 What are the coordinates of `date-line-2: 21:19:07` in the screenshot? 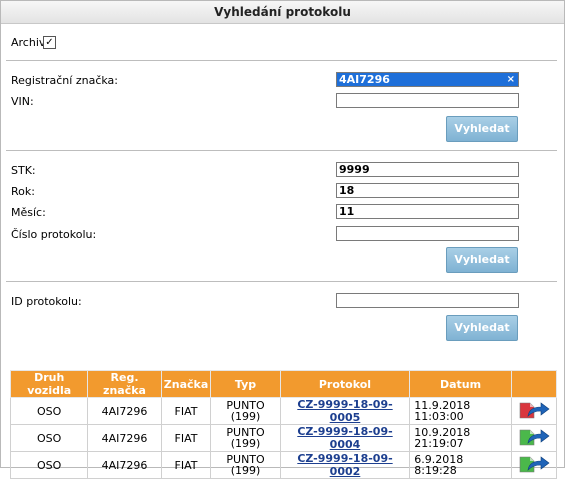 It's located at (439, 443).